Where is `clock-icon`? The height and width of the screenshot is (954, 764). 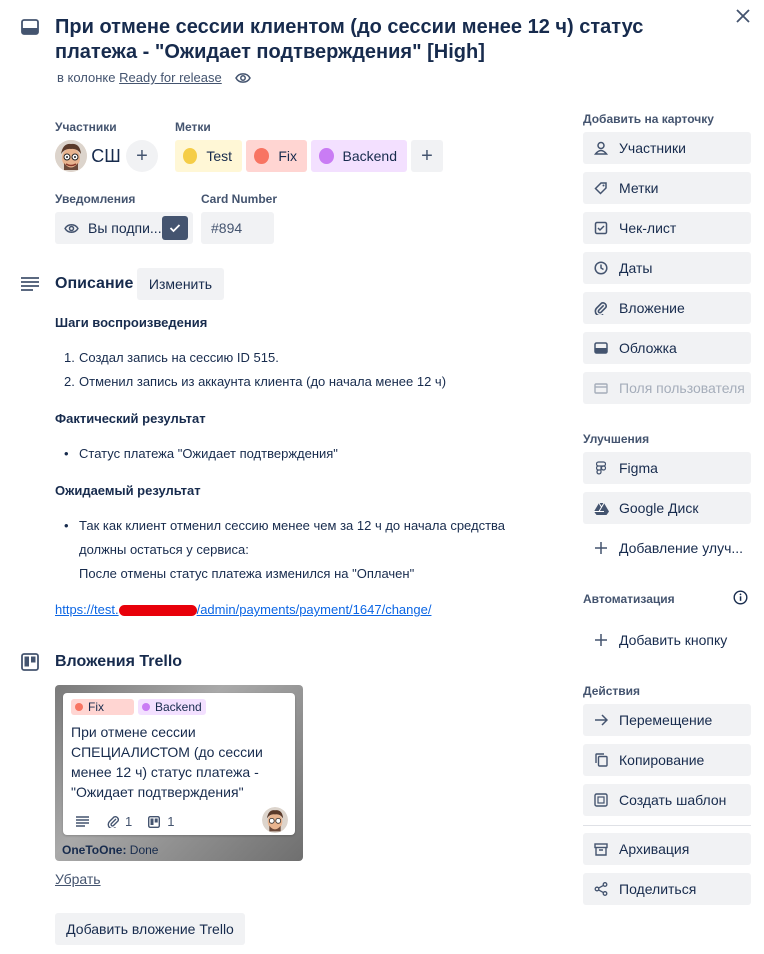 clock-icon is located at coordinates (601, 268).